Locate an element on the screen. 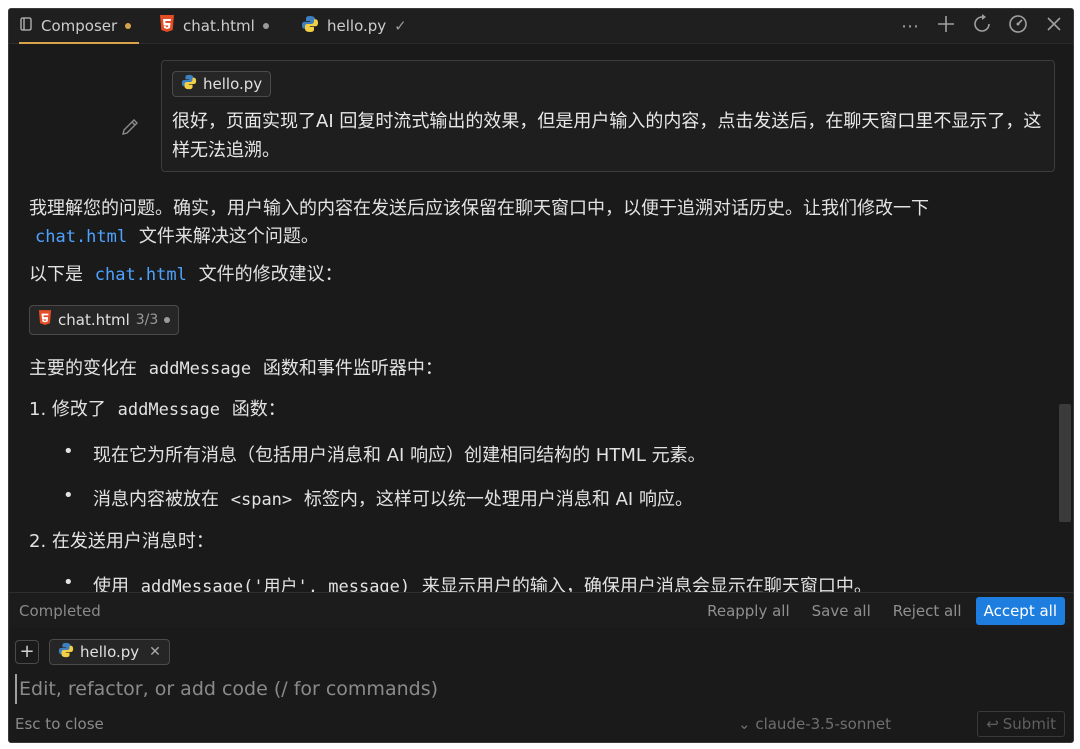 This screenshot has height=749, width=1080. refresh-icon is located at coordinates (982, 26).